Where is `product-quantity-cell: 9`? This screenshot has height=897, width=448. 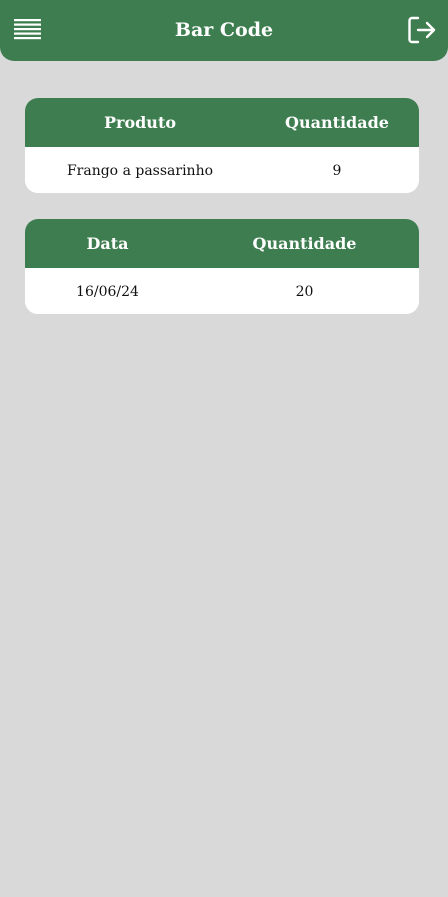 product-quantity-cell: 9 is located at coordinates (337, 171).